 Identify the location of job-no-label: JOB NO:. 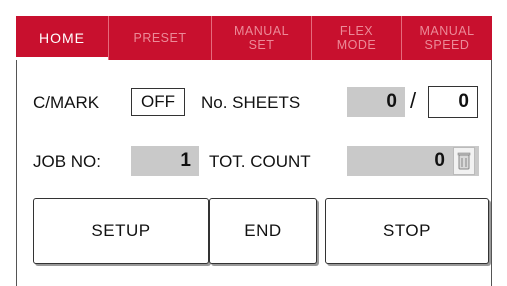
(67, 161).